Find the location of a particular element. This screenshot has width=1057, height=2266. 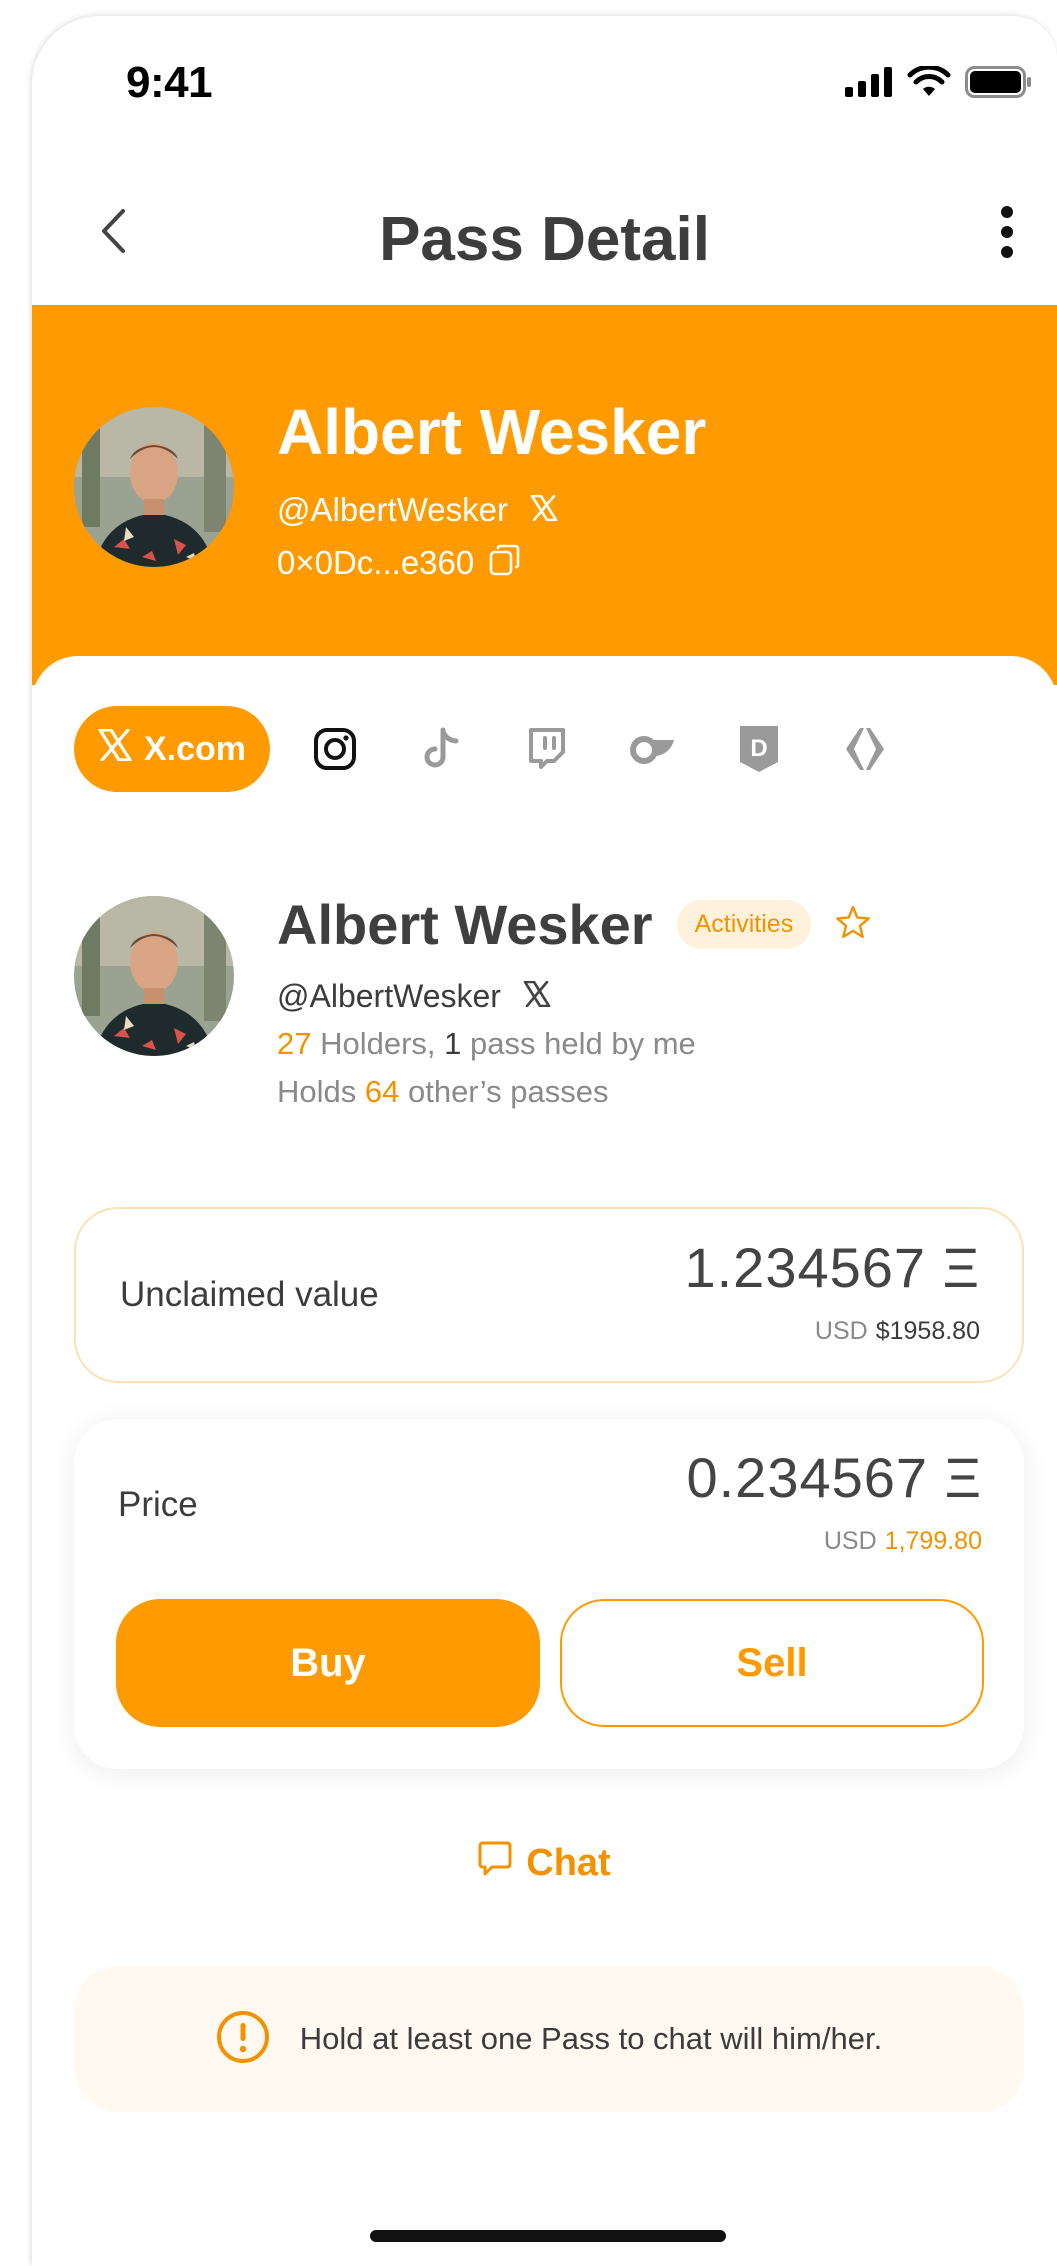

holds-count: 64 is located at coordinates (382, 1091).